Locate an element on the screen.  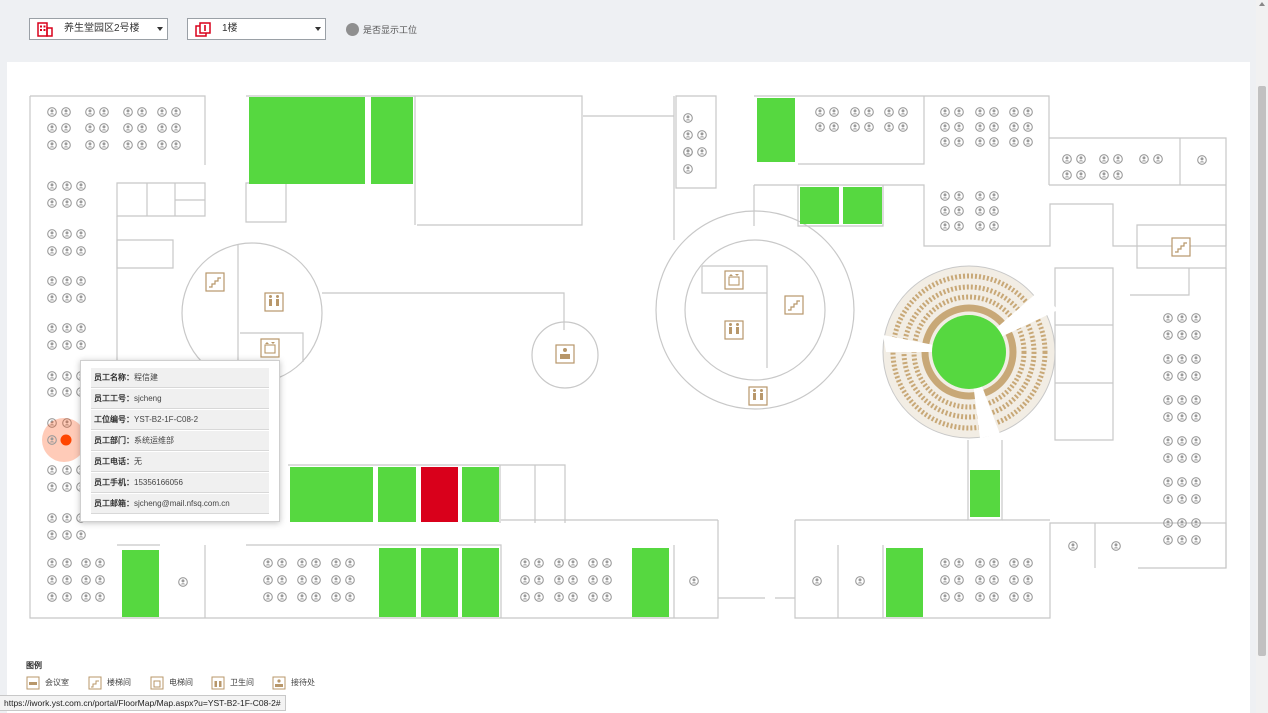
auditorium-stage is located at coordinates (969, 352).